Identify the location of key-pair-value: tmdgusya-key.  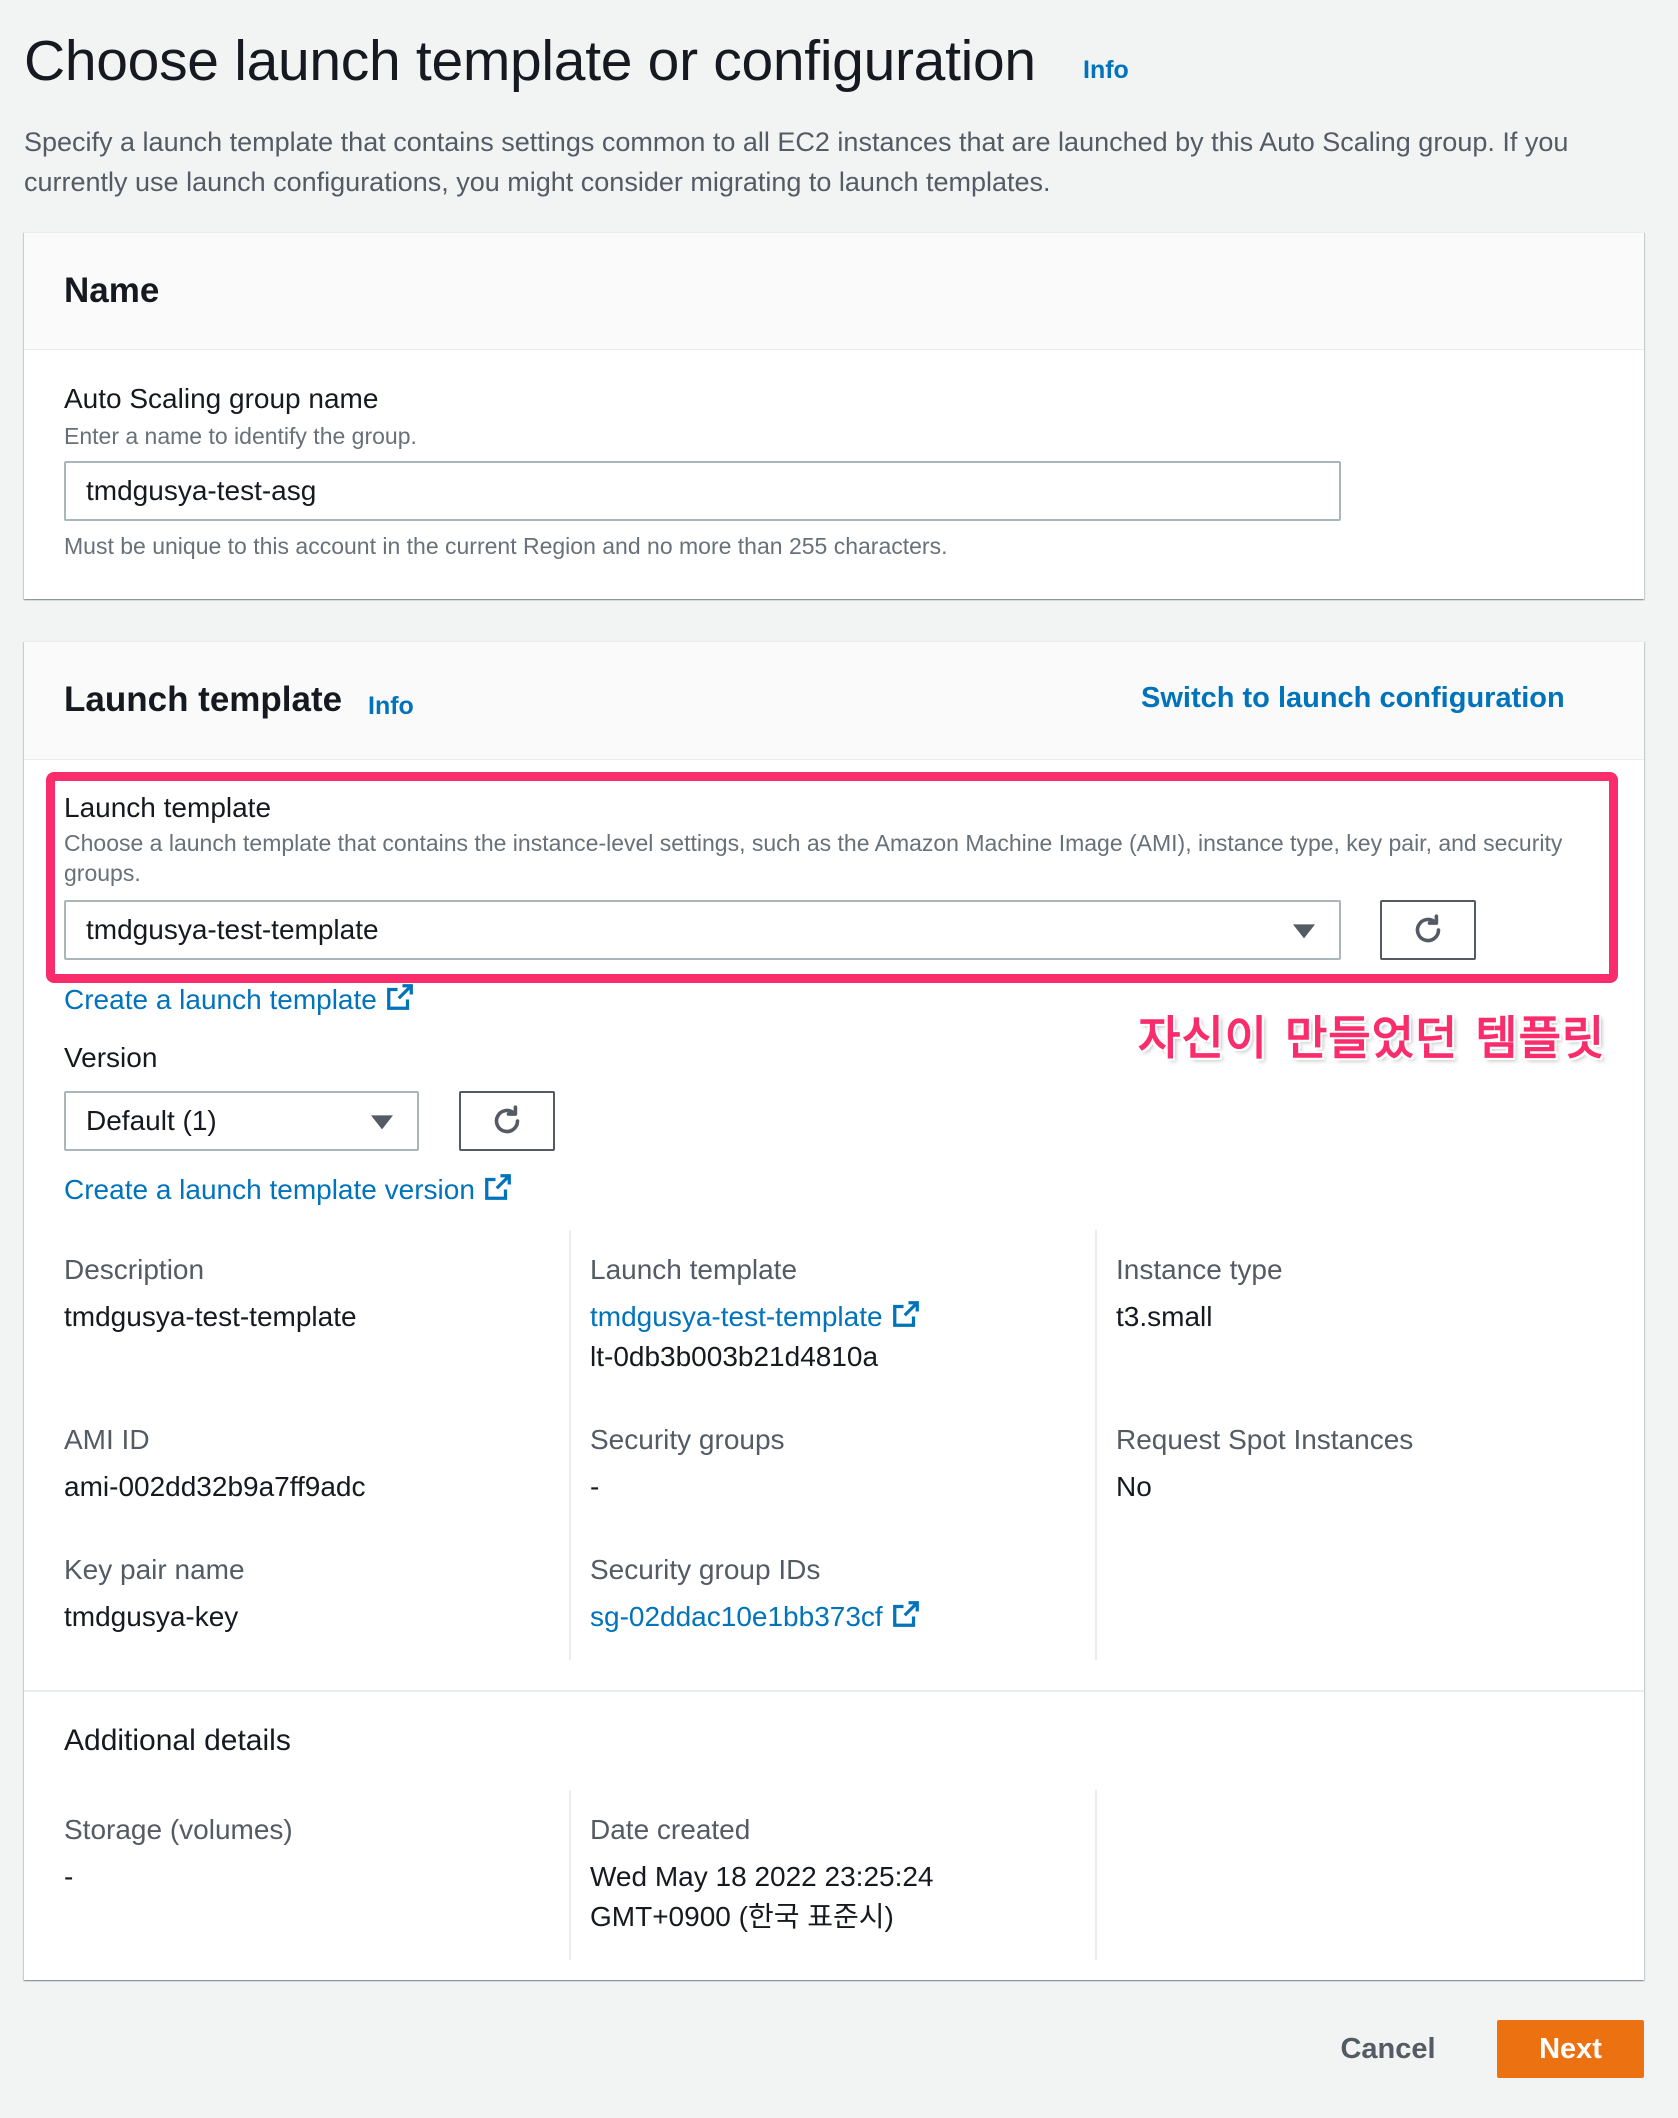
(151, 1616).